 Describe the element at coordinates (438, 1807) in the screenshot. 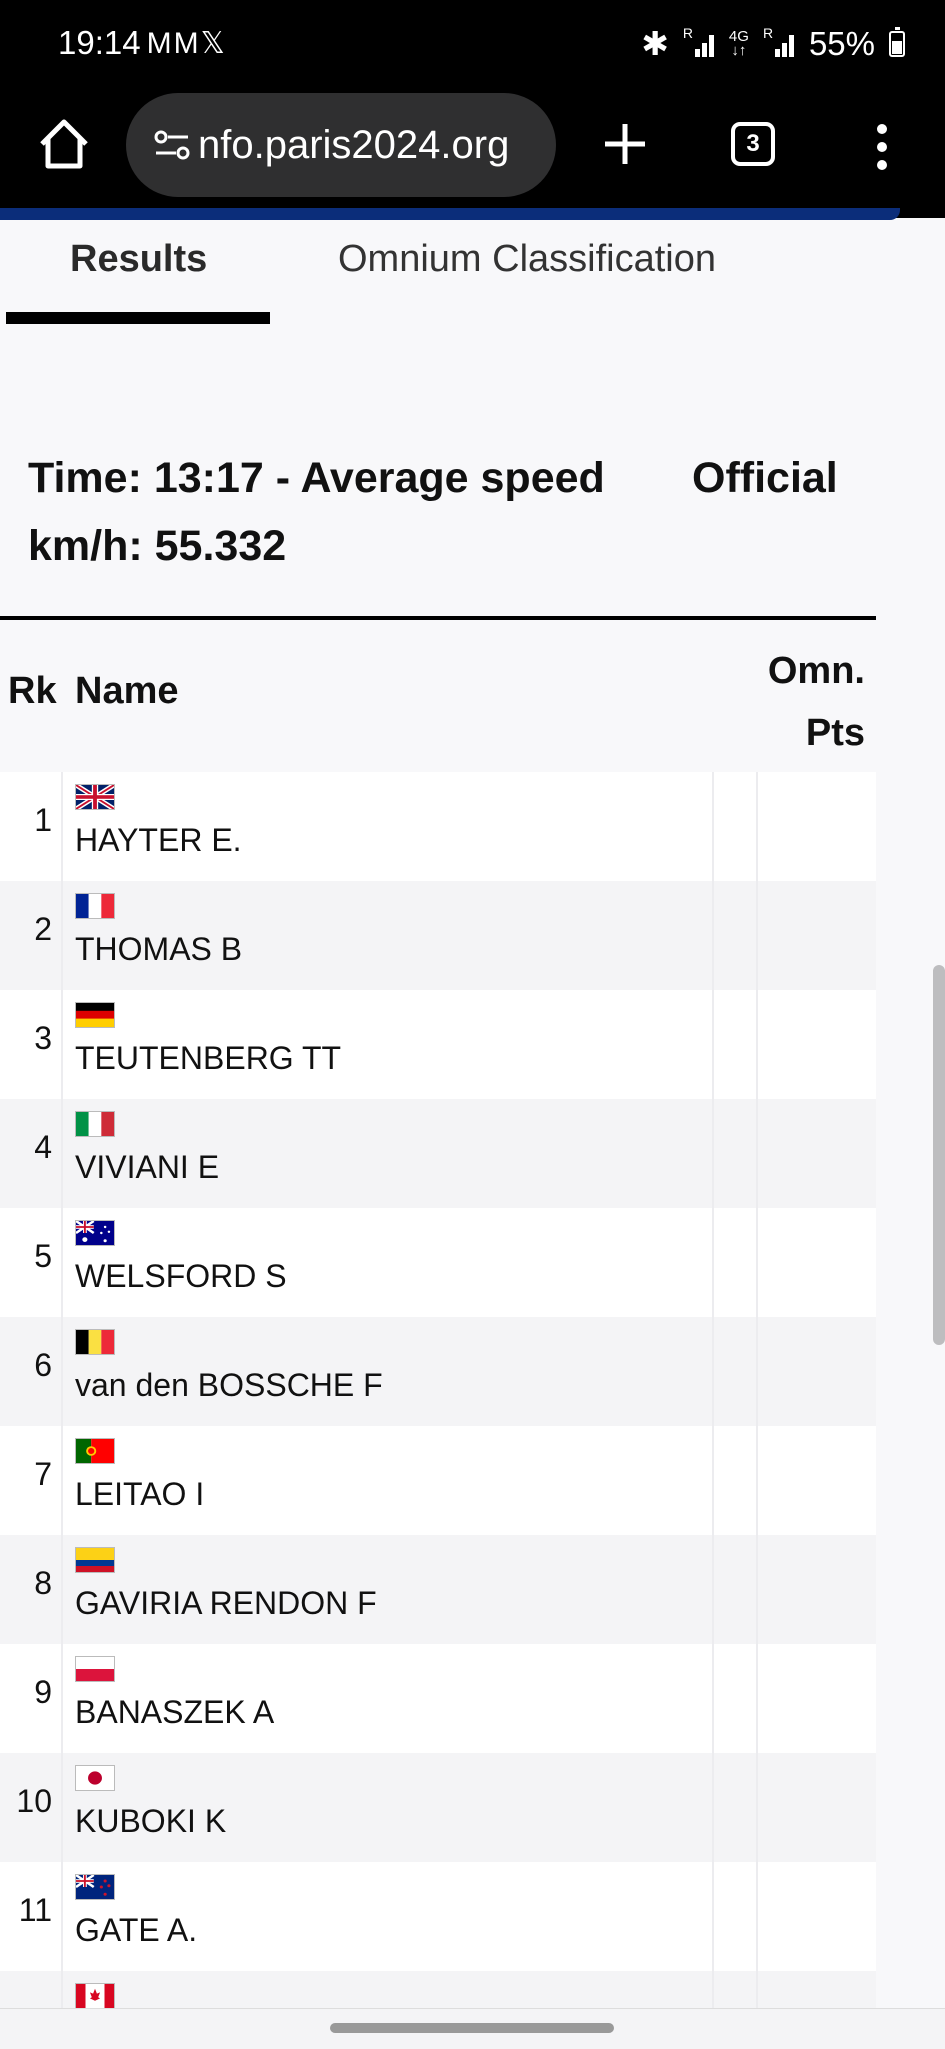

I see `table-row: 10 KUBOKI K` at that location.